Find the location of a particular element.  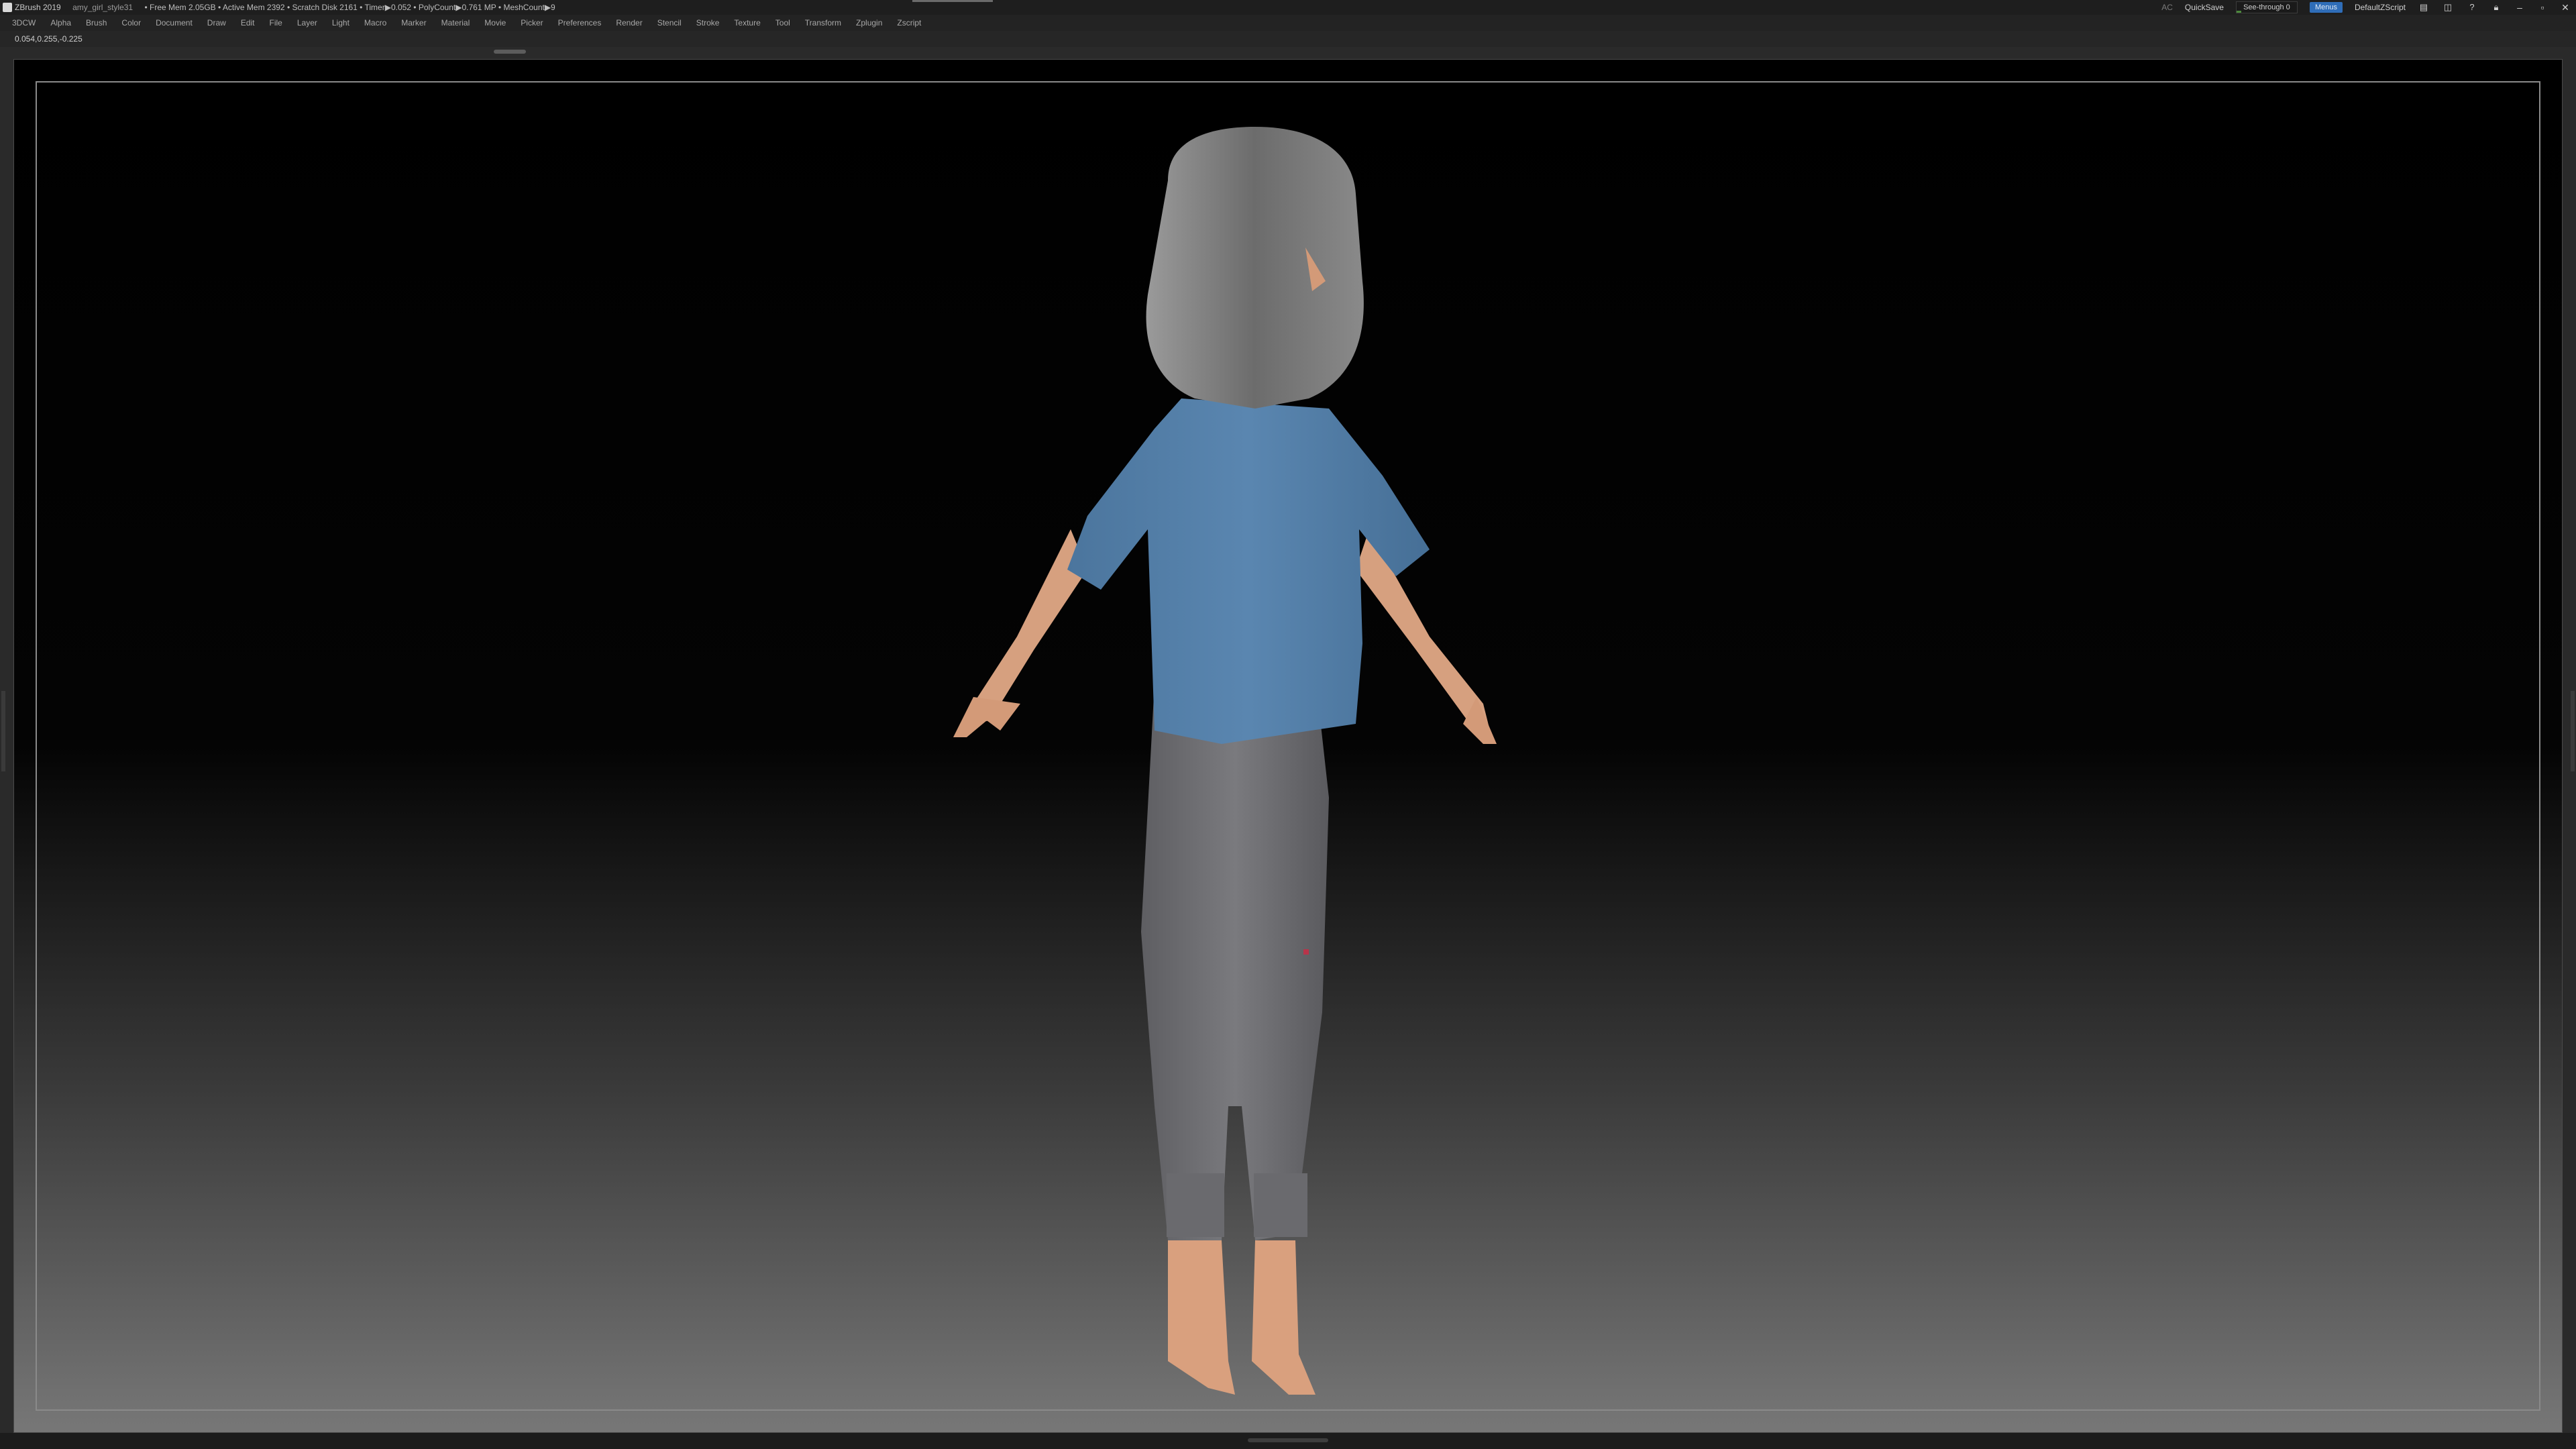

quicksave-button: QuickSave is located at coordinates (2204, 7).